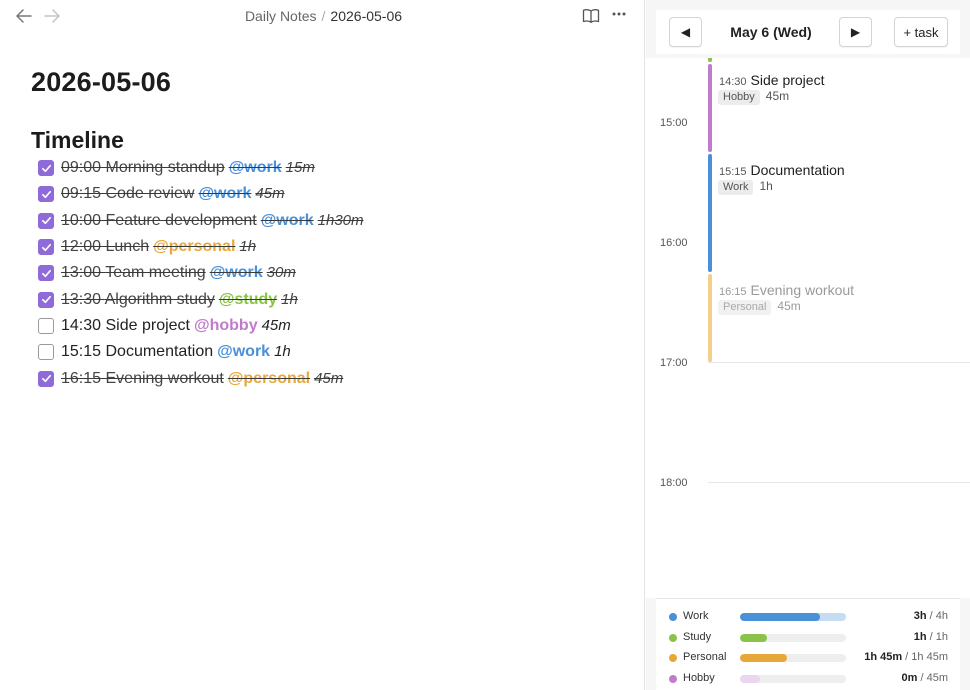 The height and width of the screenshot is (690, 970). Describe the element at coordinates (839, 213) in the screenshot. I see `timeline-event: 15:15 Documentation Work 1h` at that location.